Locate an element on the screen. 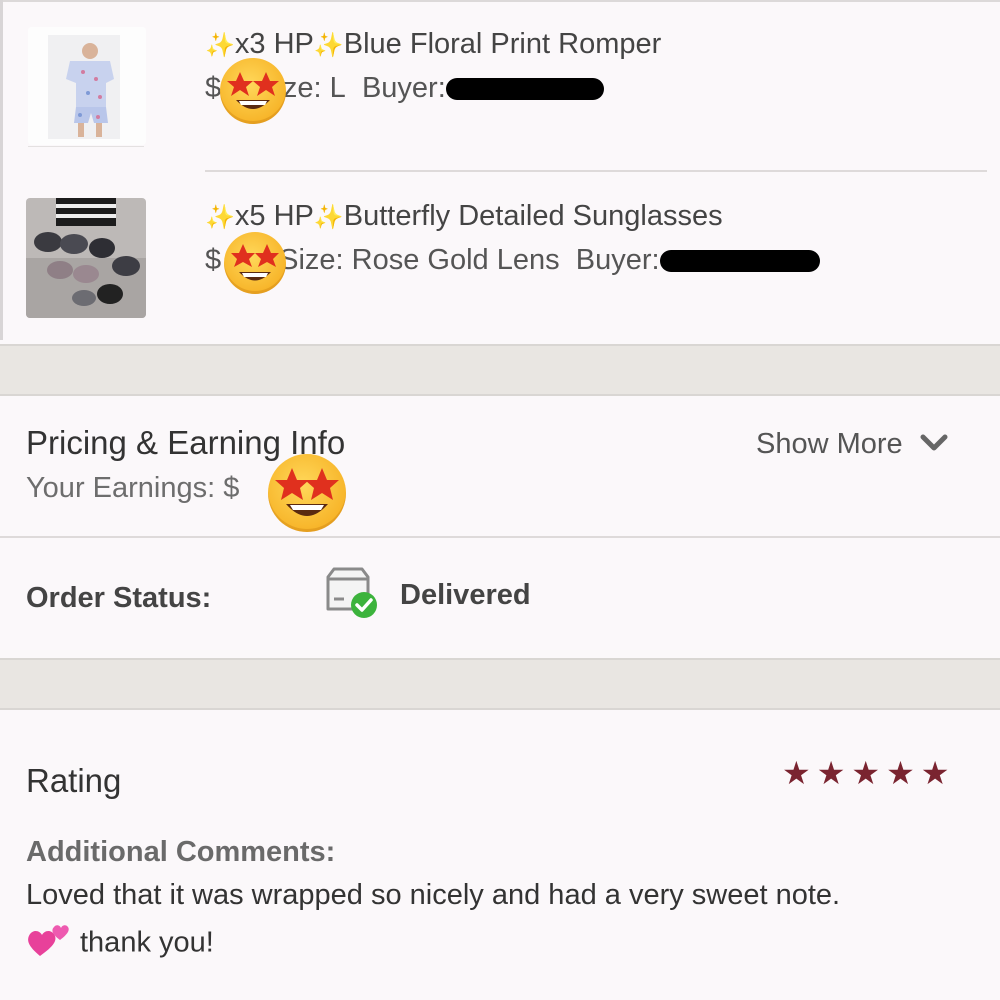 This screenshot has width=1000, height=1000. order-status-label: Order Status: is located at coordinates (119, 598).